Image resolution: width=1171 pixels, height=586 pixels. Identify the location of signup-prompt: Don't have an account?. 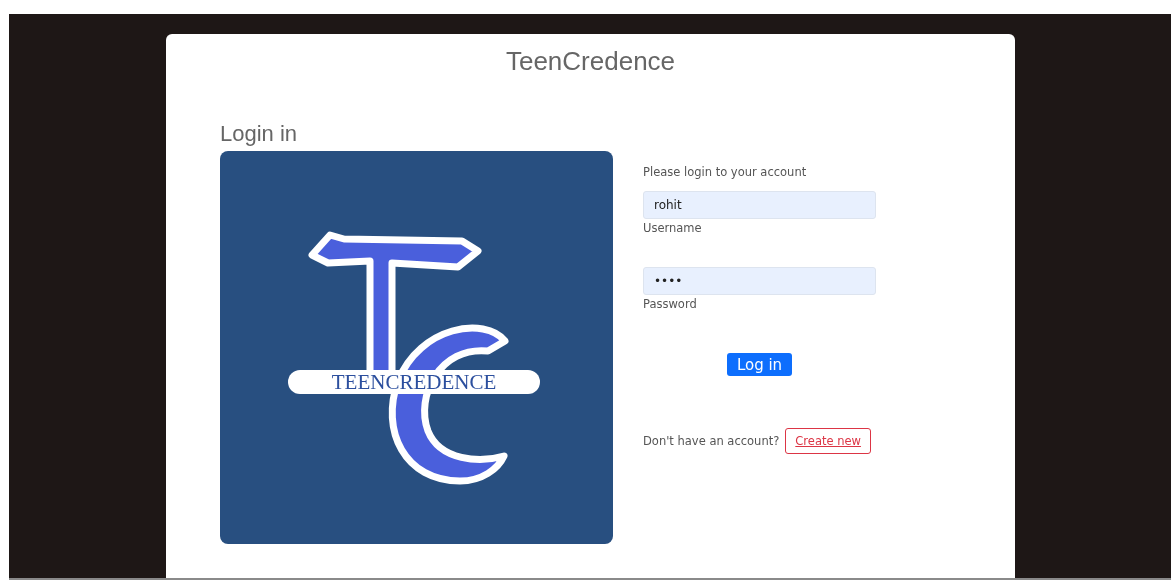
(711, 441).